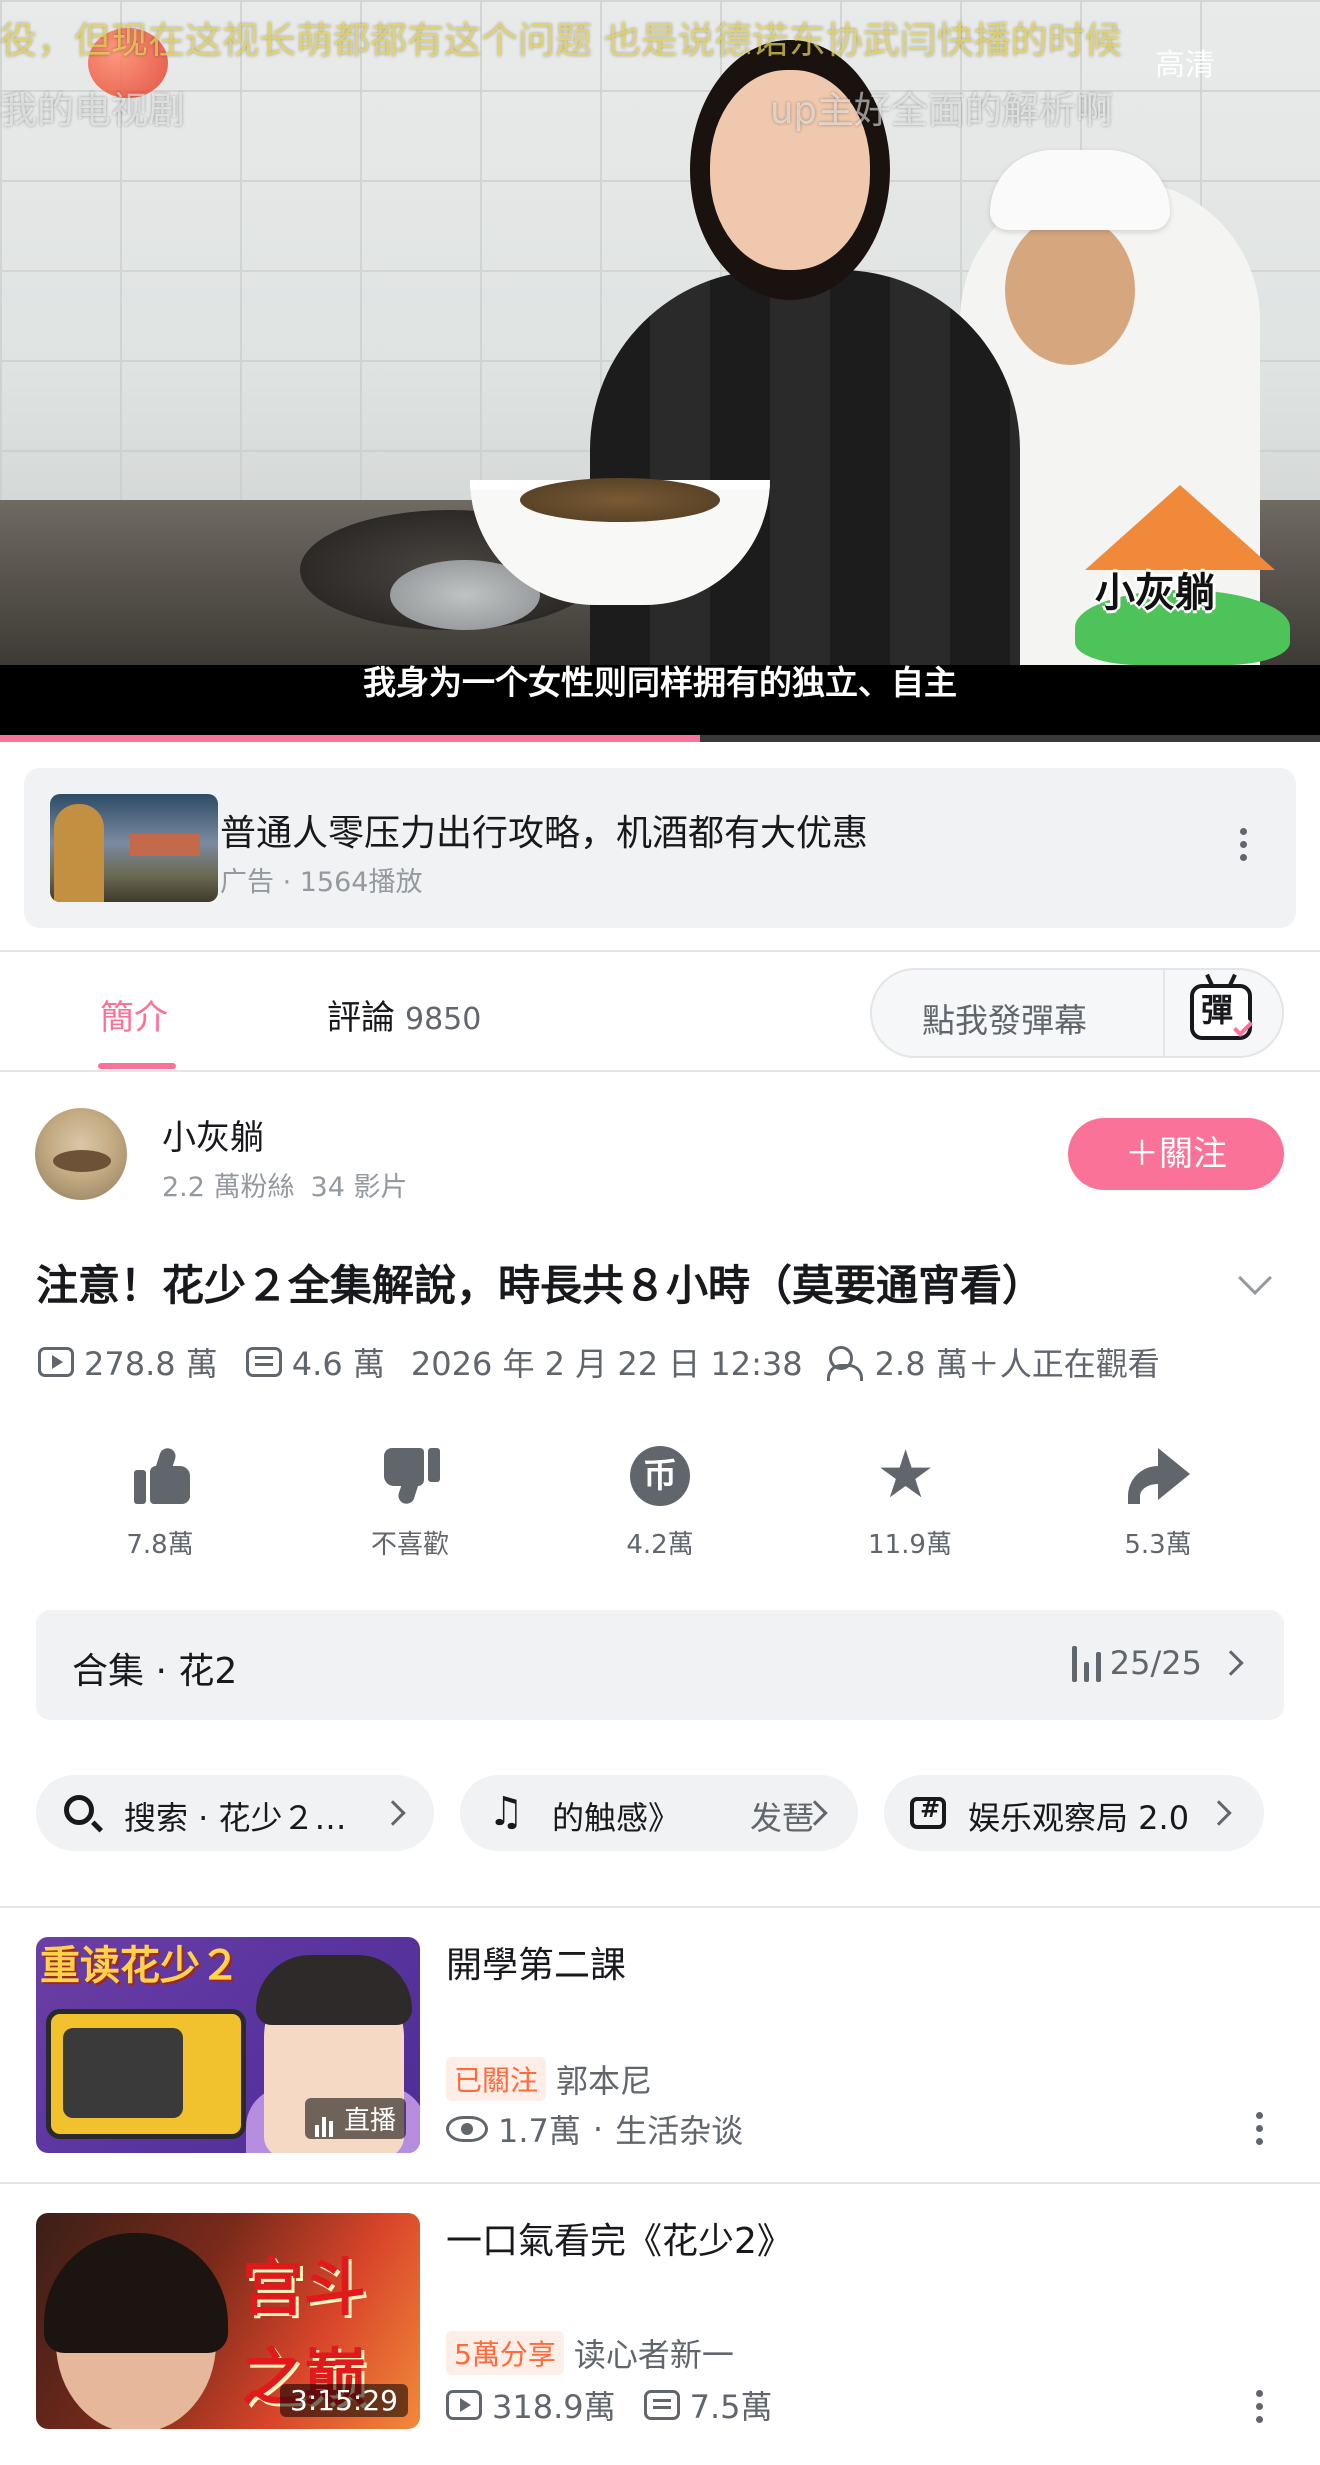  Describe the element at coordinates (660, 1545) in the screenshot. I see `coin-count: 4.2萬` at that location.